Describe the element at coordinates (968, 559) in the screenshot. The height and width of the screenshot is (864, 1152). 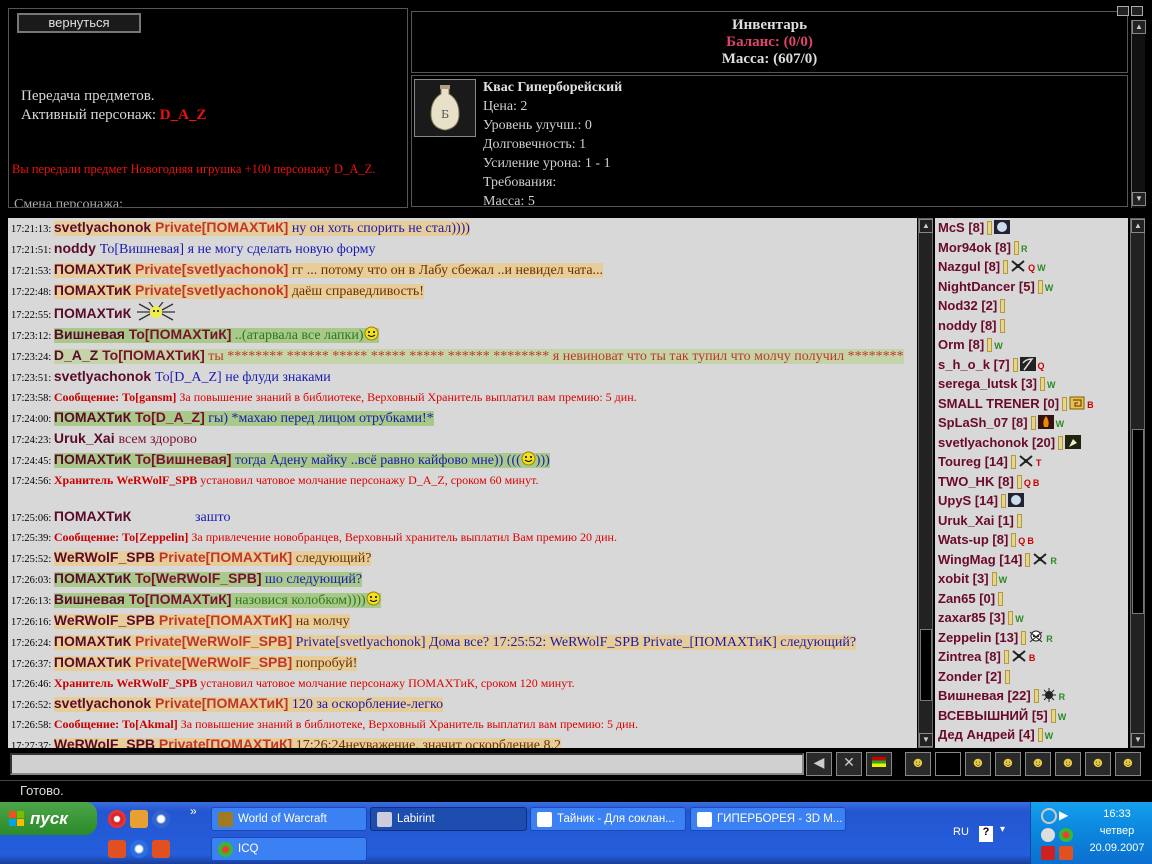
I see `user-name: WingMag` at that location.